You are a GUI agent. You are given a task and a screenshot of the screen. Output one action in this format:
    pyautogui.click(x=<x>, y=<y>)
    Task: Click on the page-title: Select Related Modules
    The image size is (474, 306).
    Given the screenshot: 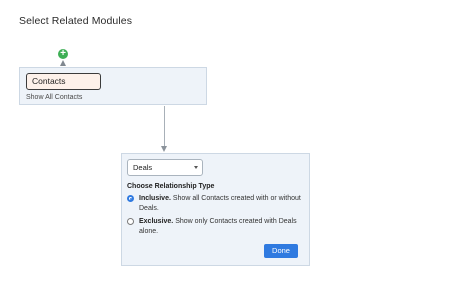 What is the action you would take?
    pyautogui.click(x=76, y=21)
    